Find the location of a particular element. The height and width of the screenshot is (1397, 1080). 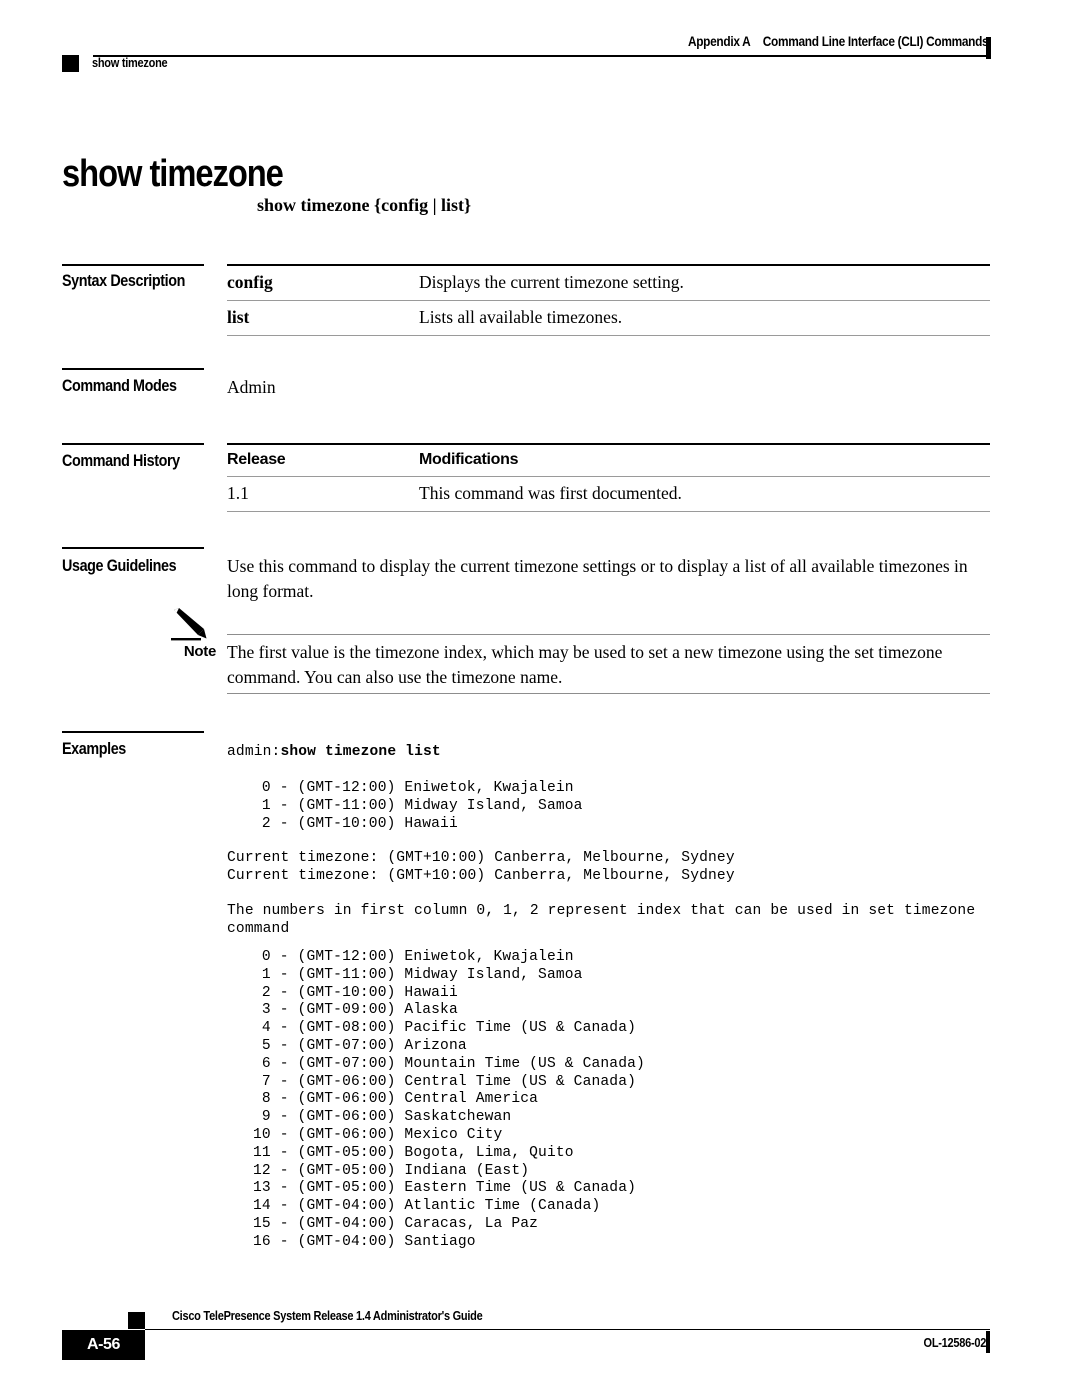

timezone-line: 10 - (GMT-06:00) Mexico City is located at coordinates (378, 1134).